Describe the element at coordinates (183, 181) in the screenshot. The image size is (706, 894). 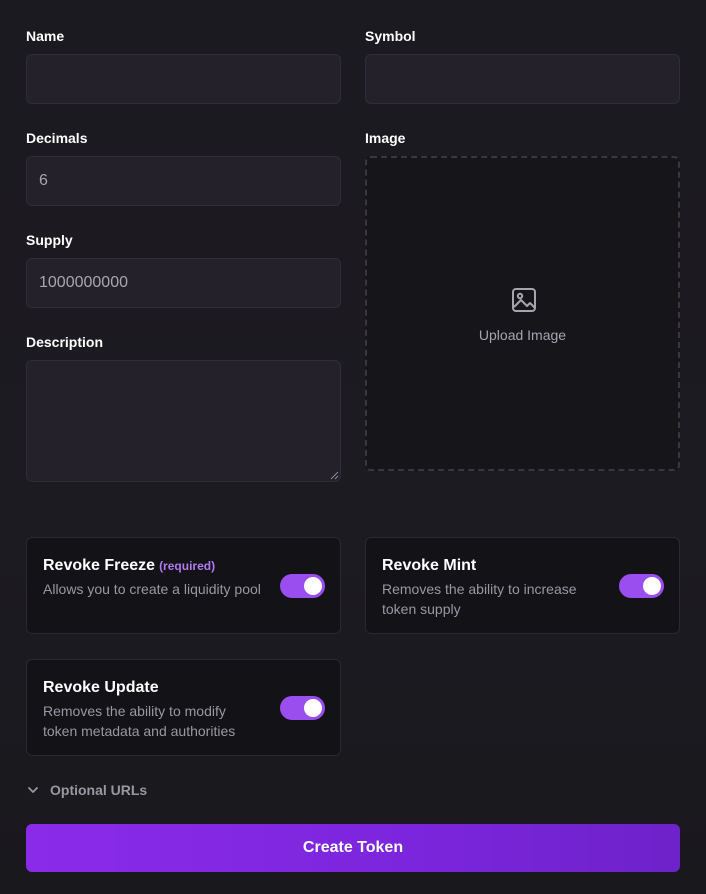
I see `decimals-input` at that location.